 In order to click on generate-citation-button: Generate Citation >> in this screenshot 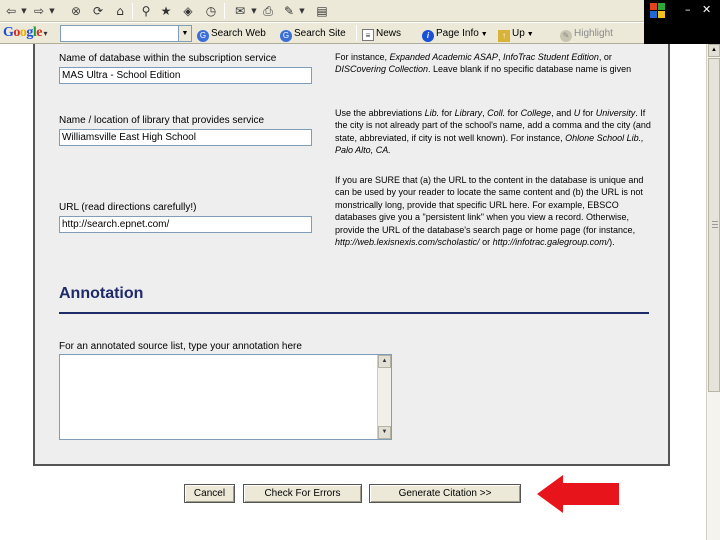, I will do `click(445, 493)`.